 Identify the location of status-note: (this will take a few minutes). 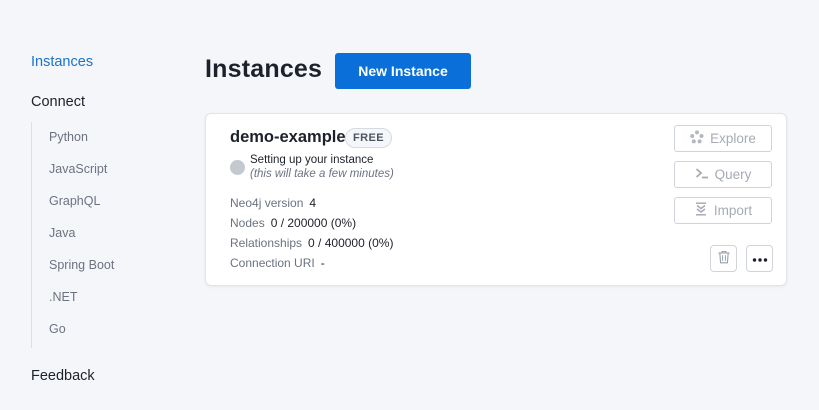
(322, 174).